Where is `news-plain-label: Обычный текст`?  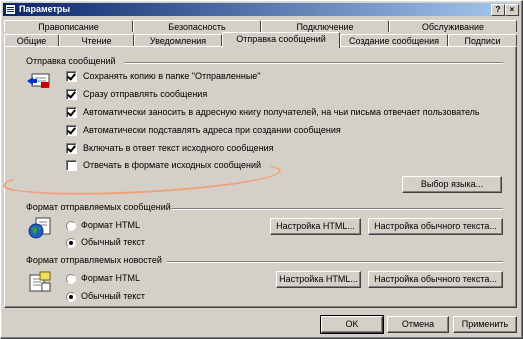
news-plain-label: Обычный текст is located at coordinates (113, 296).